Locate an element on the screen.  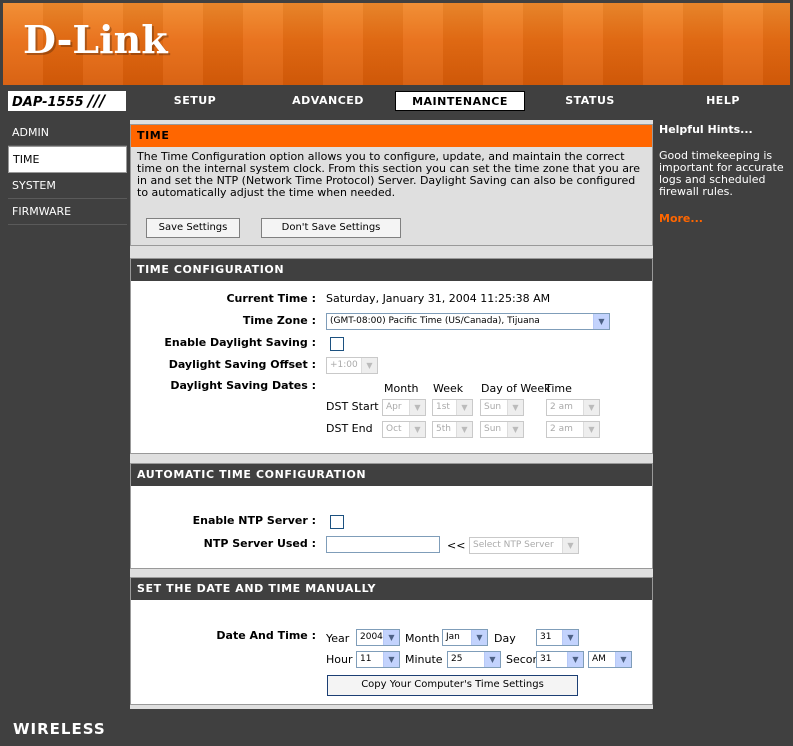
tab-status: STATUS is located at coordinates (590, 101).